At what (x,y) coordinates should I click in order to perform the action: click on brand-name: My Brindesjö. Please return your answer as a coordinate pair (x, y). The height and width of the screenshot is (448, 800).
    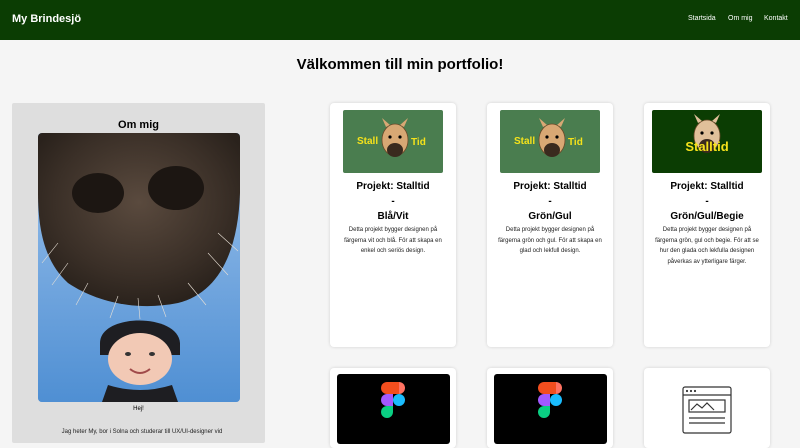
    Looking at the image, I should click on (46, 19).